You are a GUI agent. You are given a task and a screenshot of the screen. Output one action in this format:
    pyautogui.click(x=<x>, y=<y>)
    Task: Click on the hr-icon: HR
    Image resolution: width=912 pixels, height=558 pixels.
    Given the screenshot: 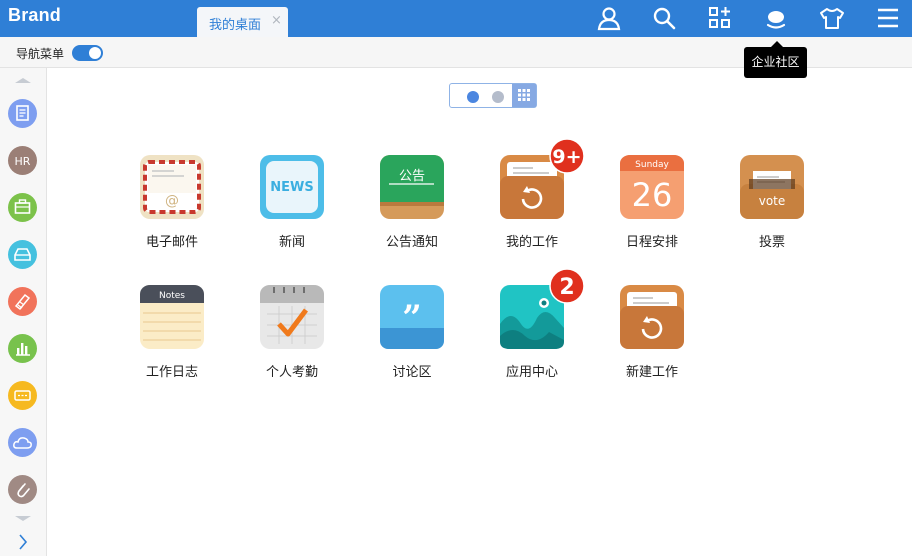 What is the action you would take?
    pyautogui.click(x=23, y=161)
    